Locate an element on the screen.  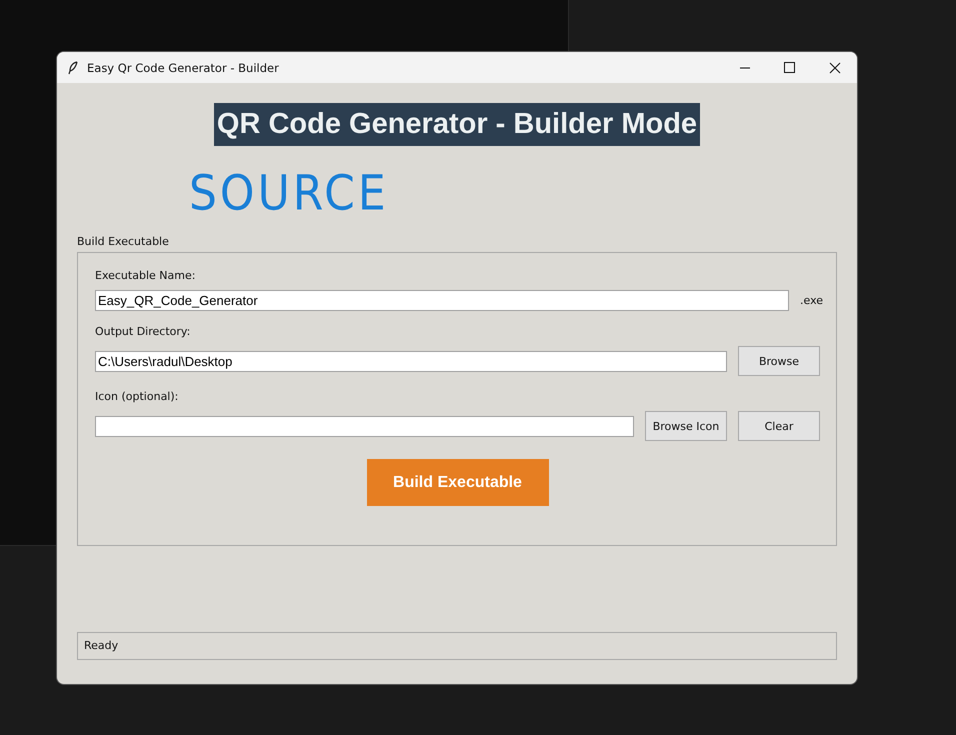
browse-button: Clear is located at coordinates (779, 426).